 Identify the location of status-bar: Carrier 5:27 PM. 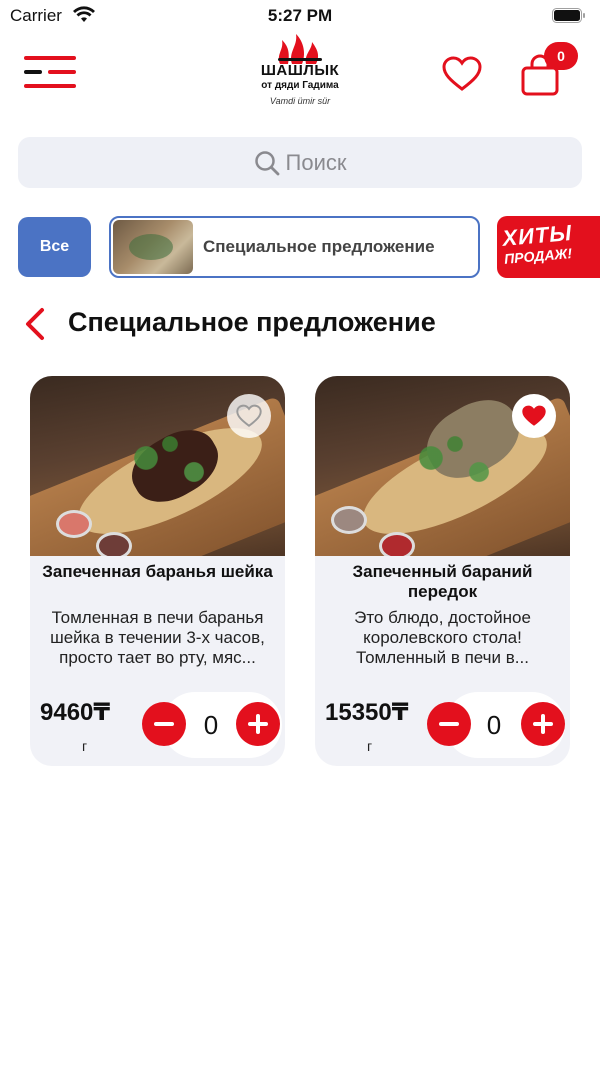
(300, 16).